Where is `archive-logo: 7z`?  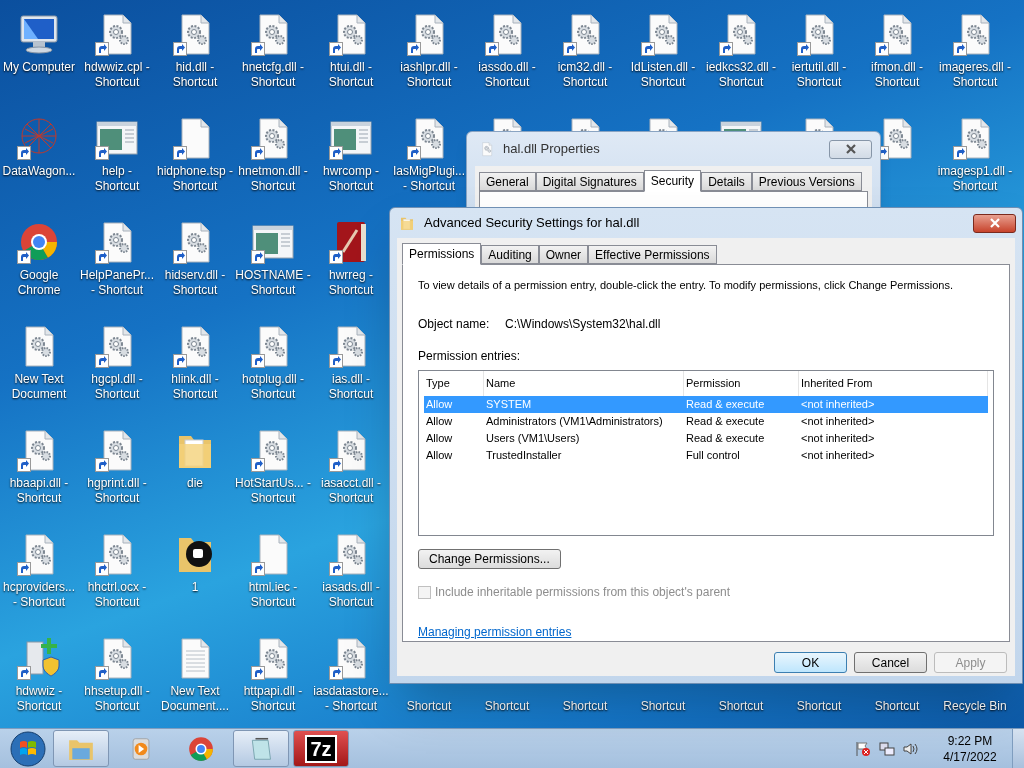
archive-logo: 7z is located at coordinates (321, 748).